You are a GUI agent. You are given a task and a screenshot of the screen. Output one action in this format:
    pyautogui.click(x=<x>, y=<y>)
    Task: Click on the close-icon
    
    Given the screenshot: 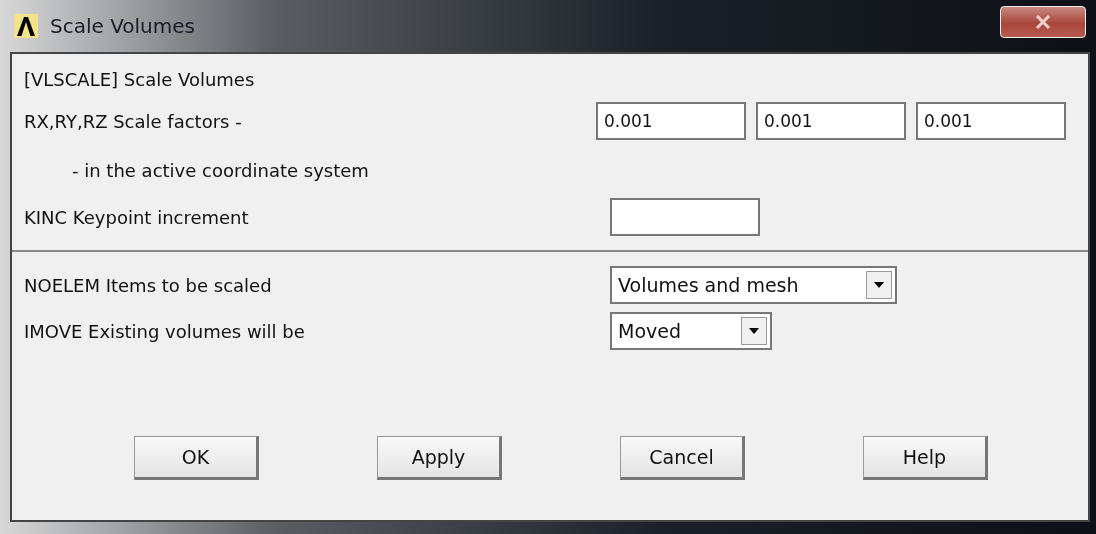 What is the action you would take?
    pyautogui.click(x=1043, y=22)
    